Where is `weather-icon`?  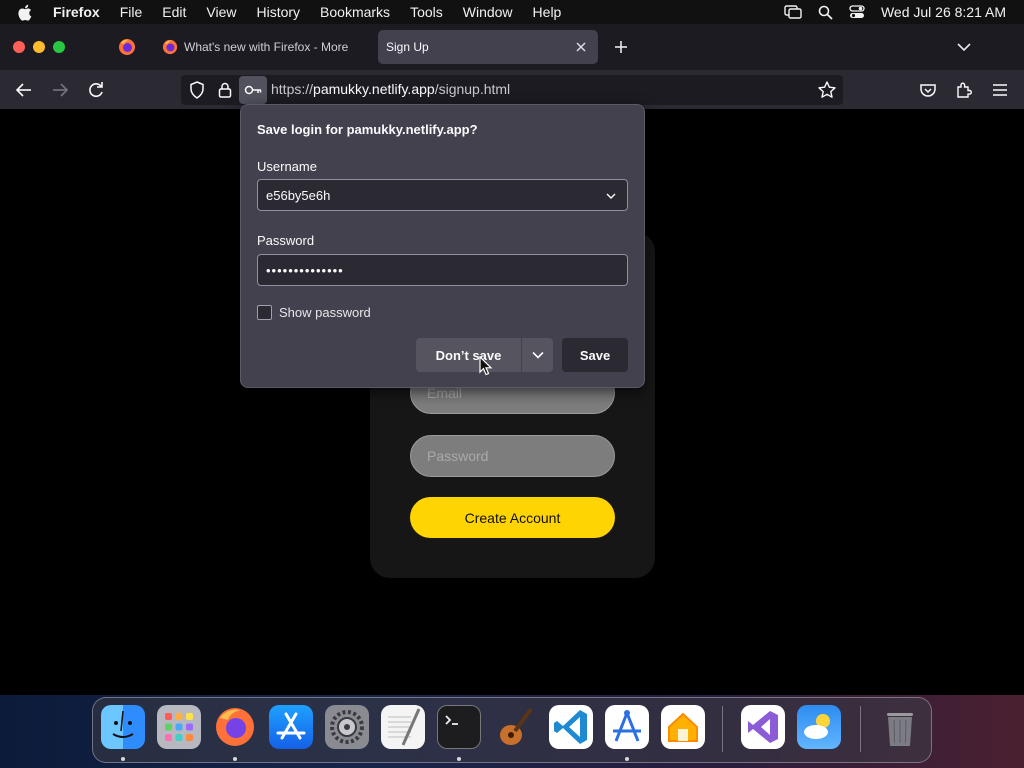
weather-icon is located at coordinates (819, 727).